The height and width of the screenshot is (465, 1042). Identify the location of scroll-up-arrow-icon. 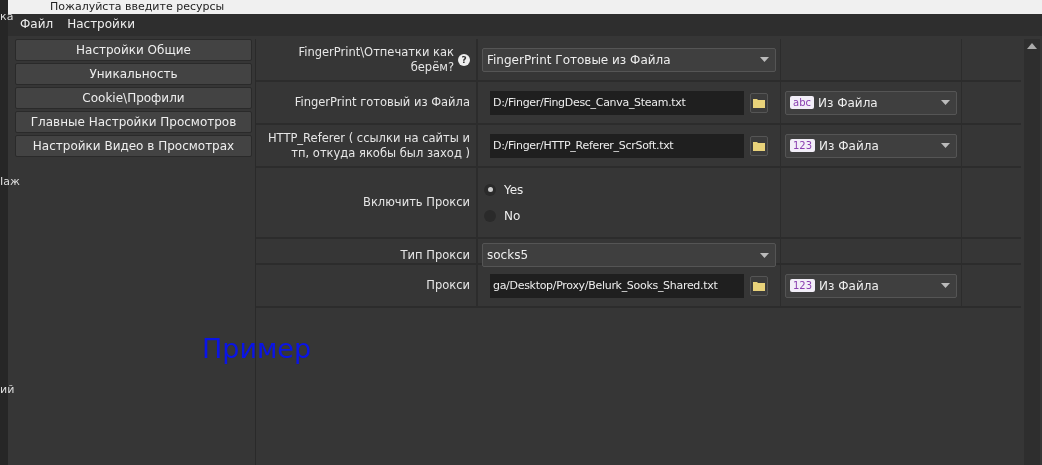
(1032, 46).